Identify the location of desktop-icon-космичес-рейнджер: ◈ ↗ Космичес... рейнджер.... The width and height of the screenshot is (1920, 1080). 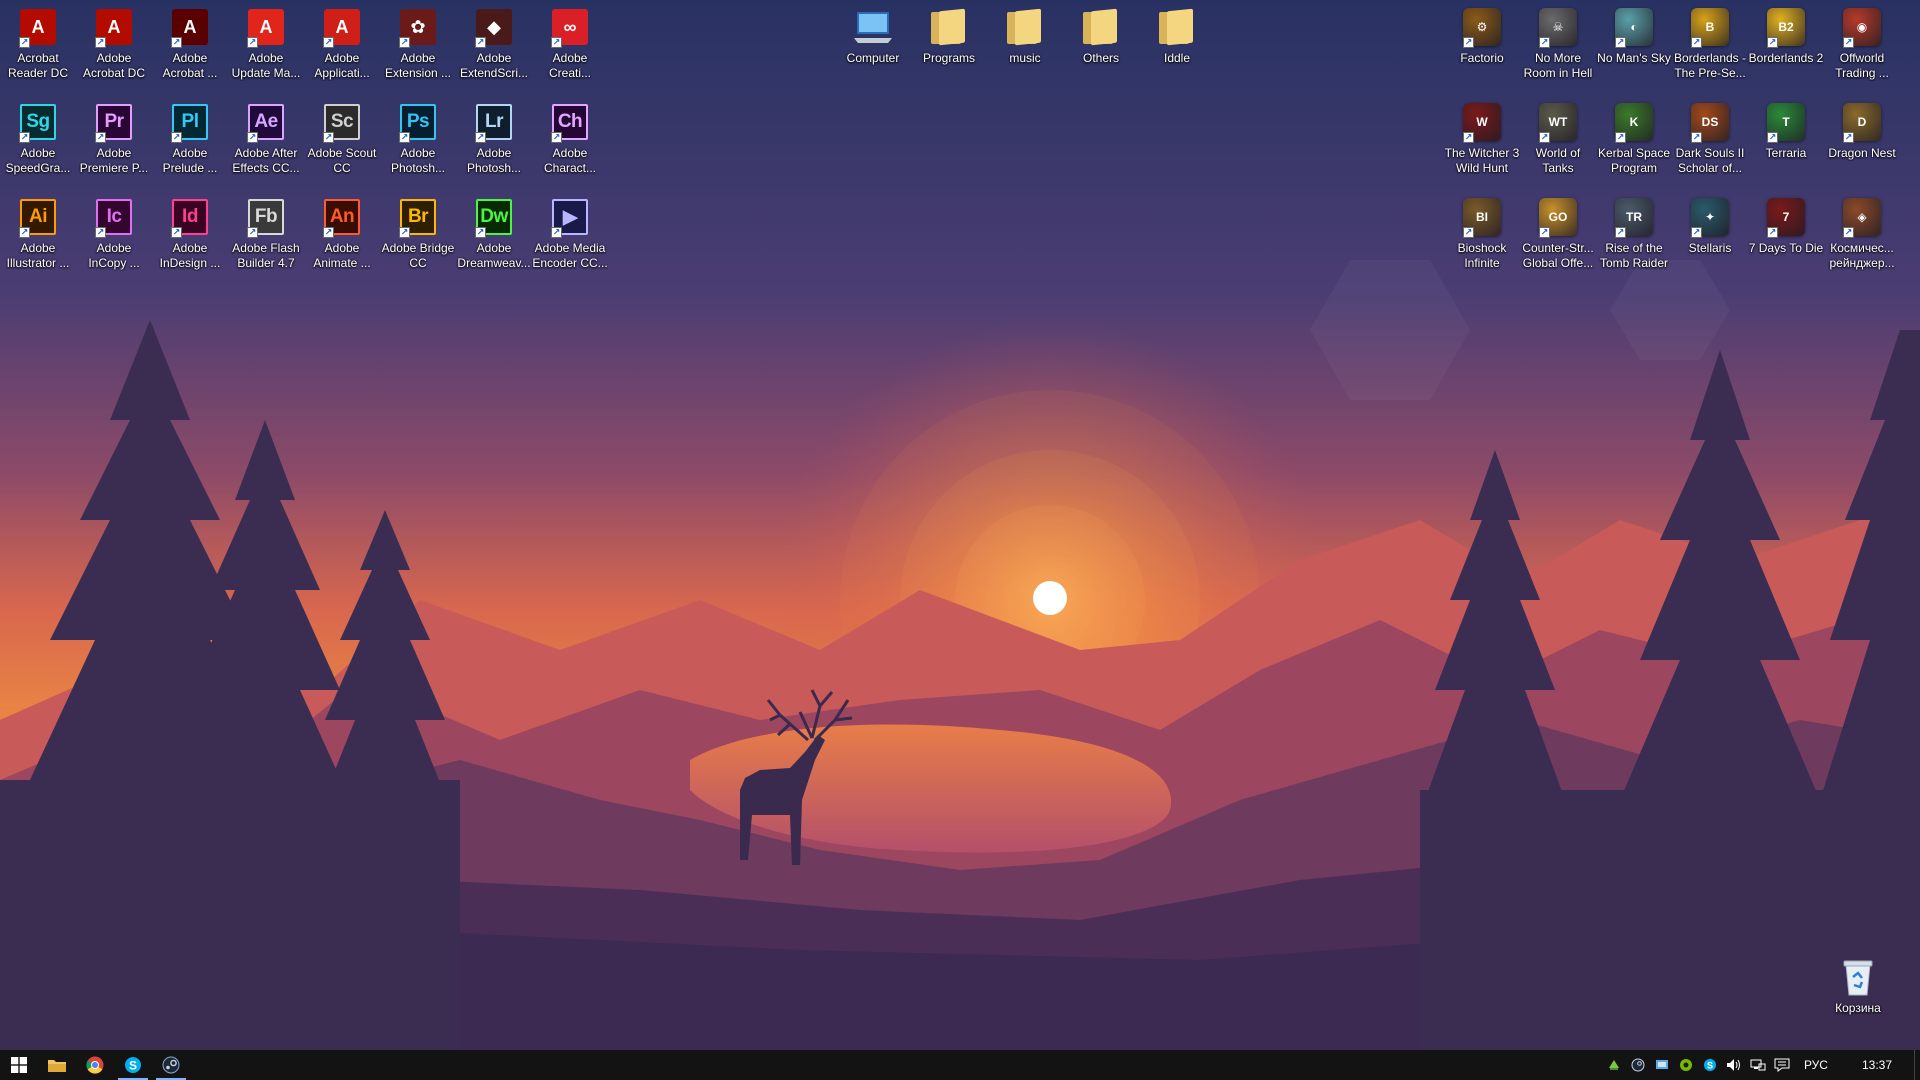
(1862, 236).